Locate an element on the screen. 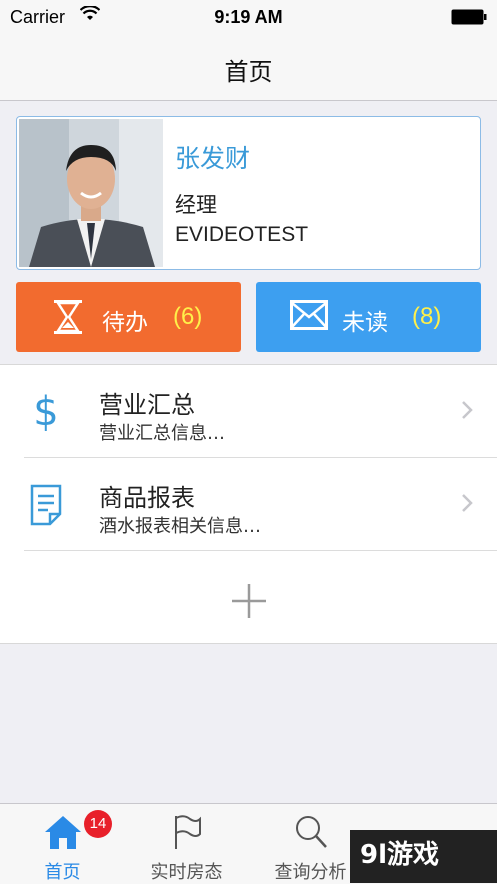  unread-label: 未读 is located at coordinates (365, 323).